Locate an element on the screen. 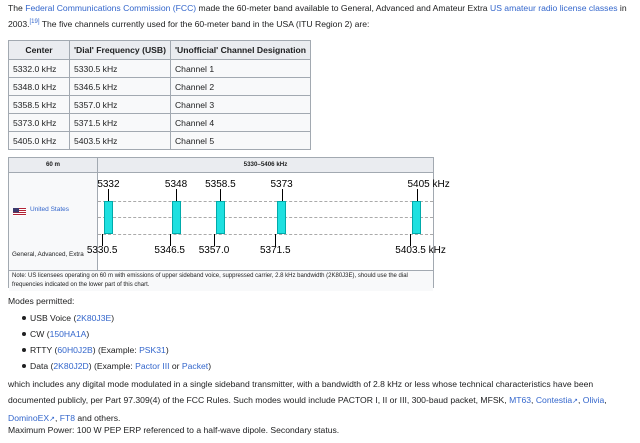  table-cell: 5332.0 kHz is located at coordinates (39, 68).